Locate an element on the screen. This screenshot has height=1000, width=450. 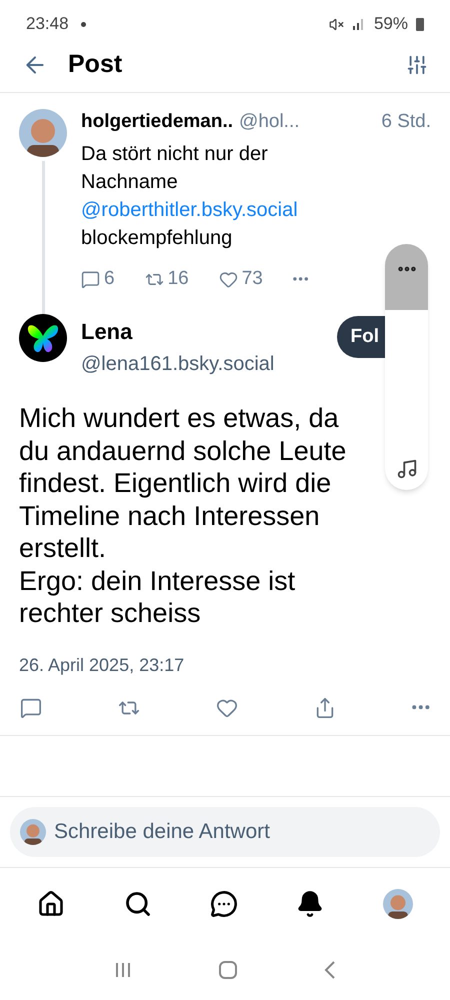
reply-button: 6 is located at coordinates (98, 279).